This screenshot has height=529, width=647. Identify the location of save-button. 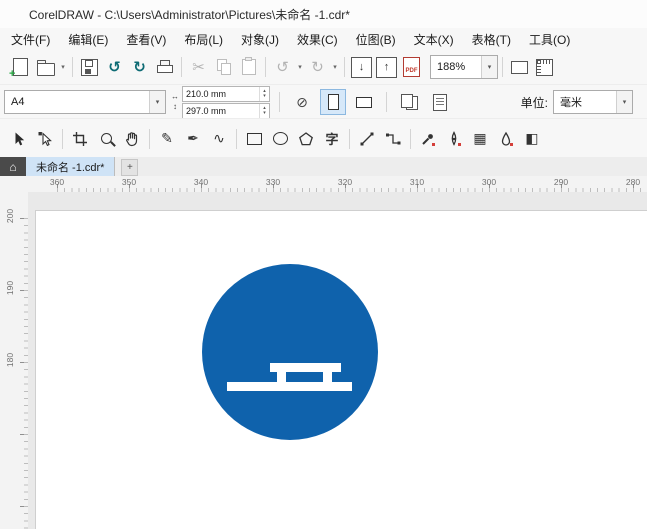
(89, 67).